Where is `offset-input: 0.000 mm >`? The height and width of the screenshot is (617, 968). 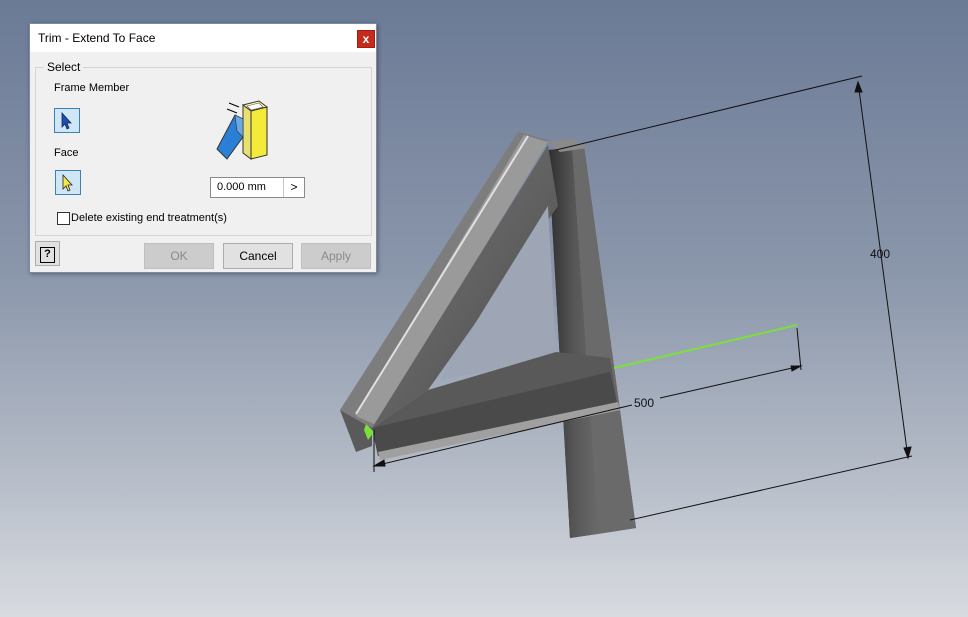 offset-input: 0.000 mm > is located at coordinates (257, 187).